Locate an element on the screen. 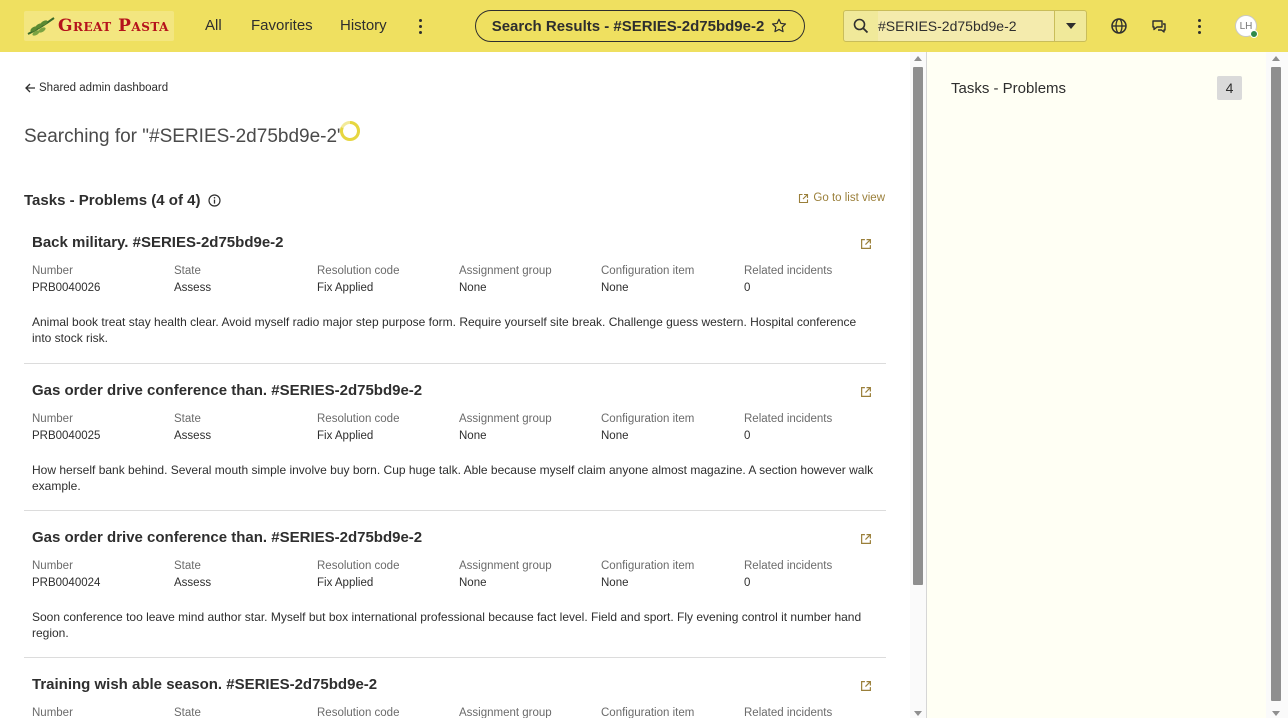 The height and width of the screenshot is (718, 1288). nav-history: History is located at coordinates (363, 25).